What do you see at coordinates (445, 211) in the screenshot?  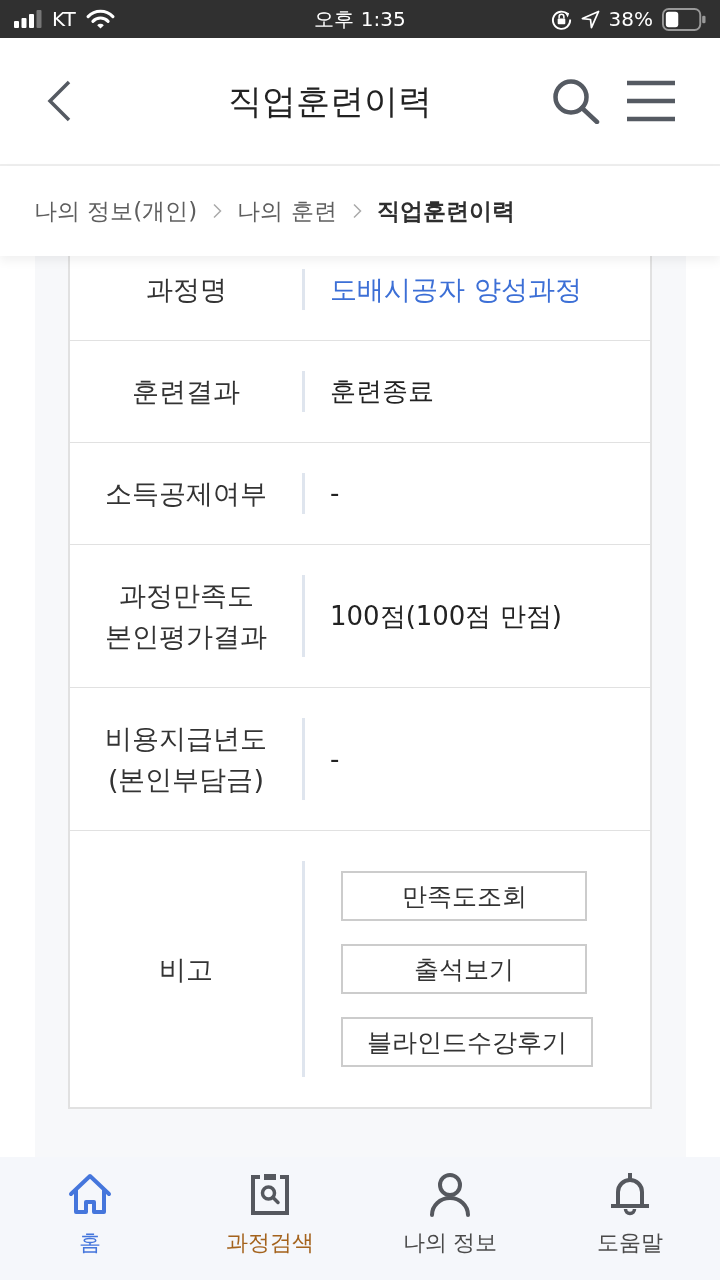 I see `breadcrumb-link: 직업훈련이력` at bounding box center [445, 211].